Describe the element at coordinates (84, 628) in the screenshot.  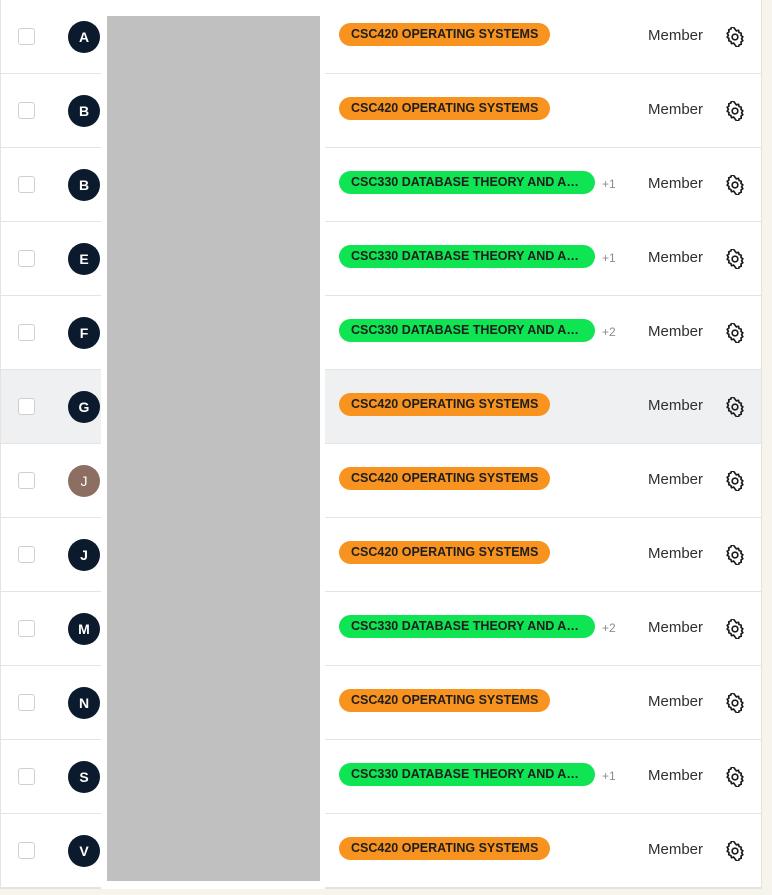
I see `avatar: M` at that location.